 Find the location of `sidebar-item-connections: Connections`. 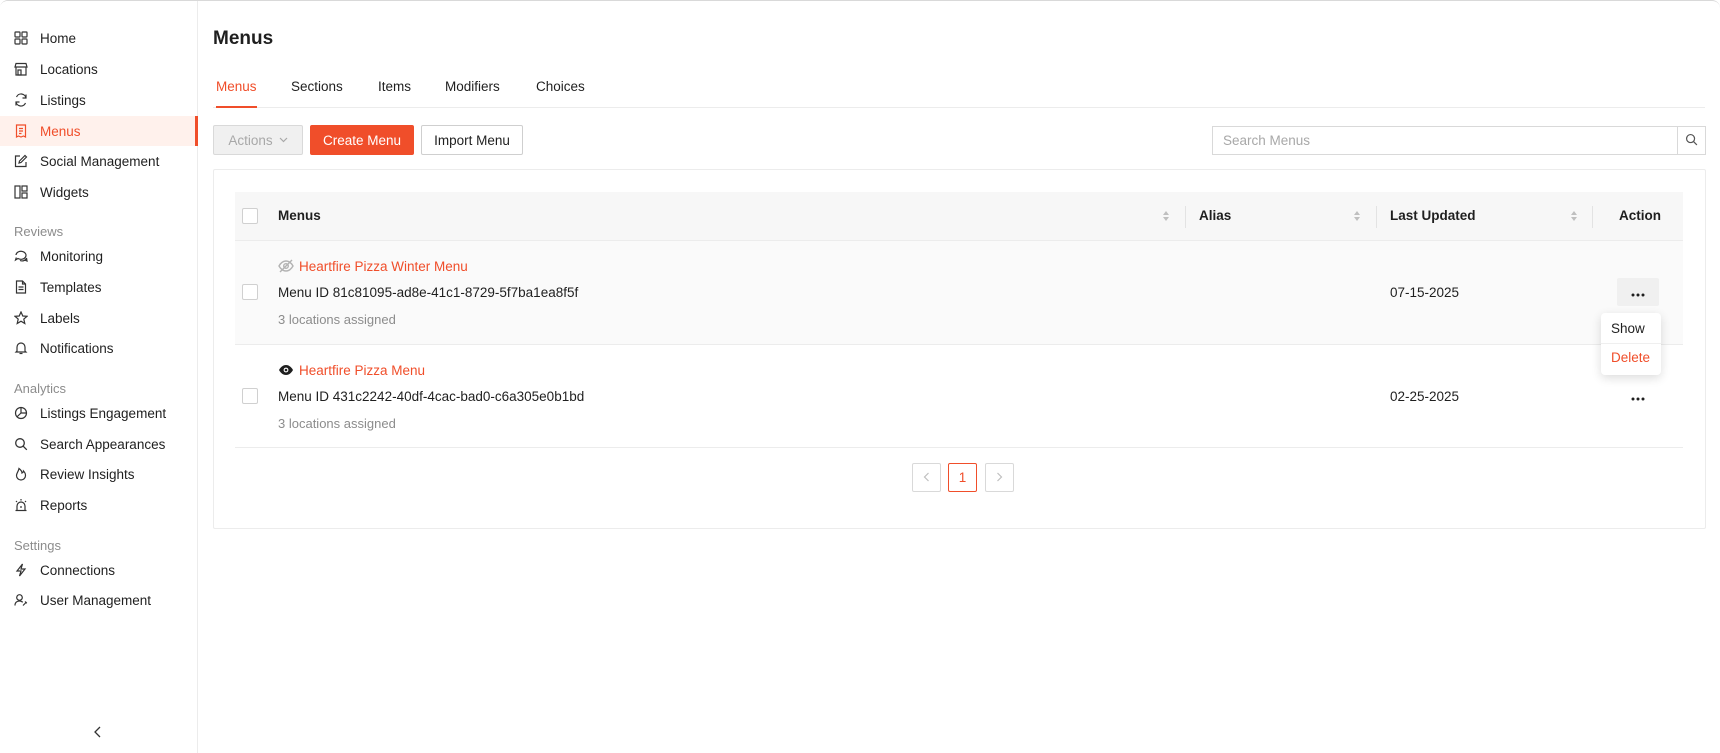

sidebar-item-connections: Connections is located at coordinates (99, 570).